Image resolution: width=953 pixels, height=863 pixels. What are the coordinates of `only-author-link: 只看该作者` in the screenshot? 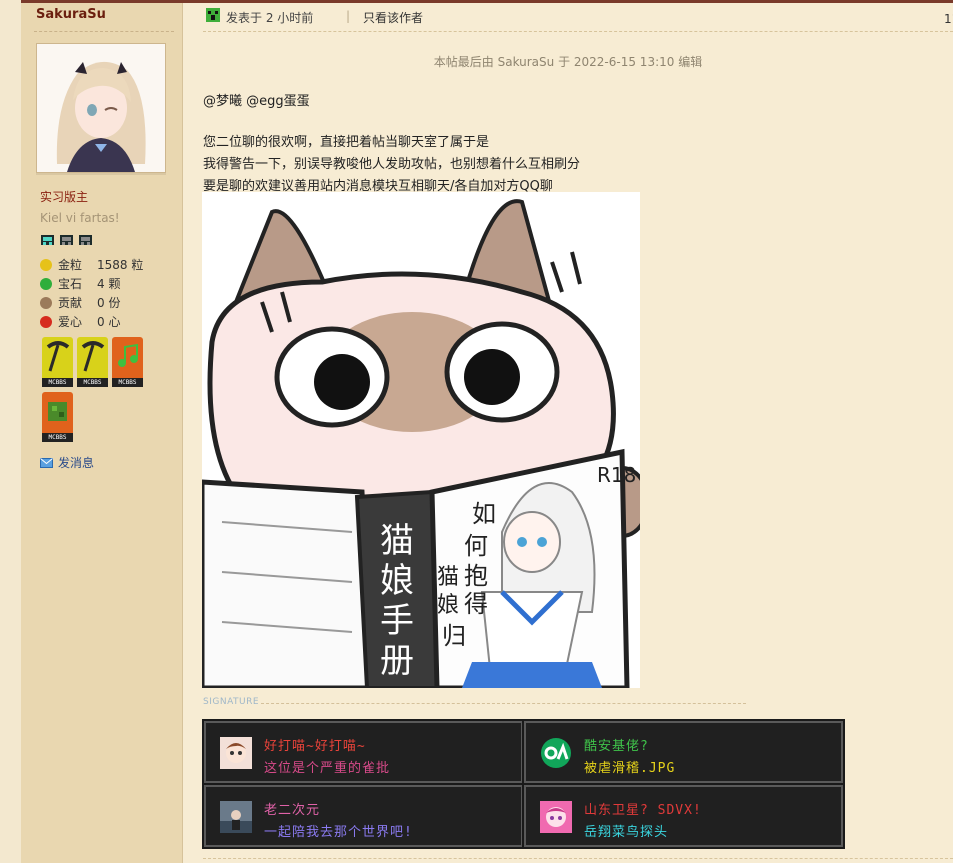 It's located at (393, 17).